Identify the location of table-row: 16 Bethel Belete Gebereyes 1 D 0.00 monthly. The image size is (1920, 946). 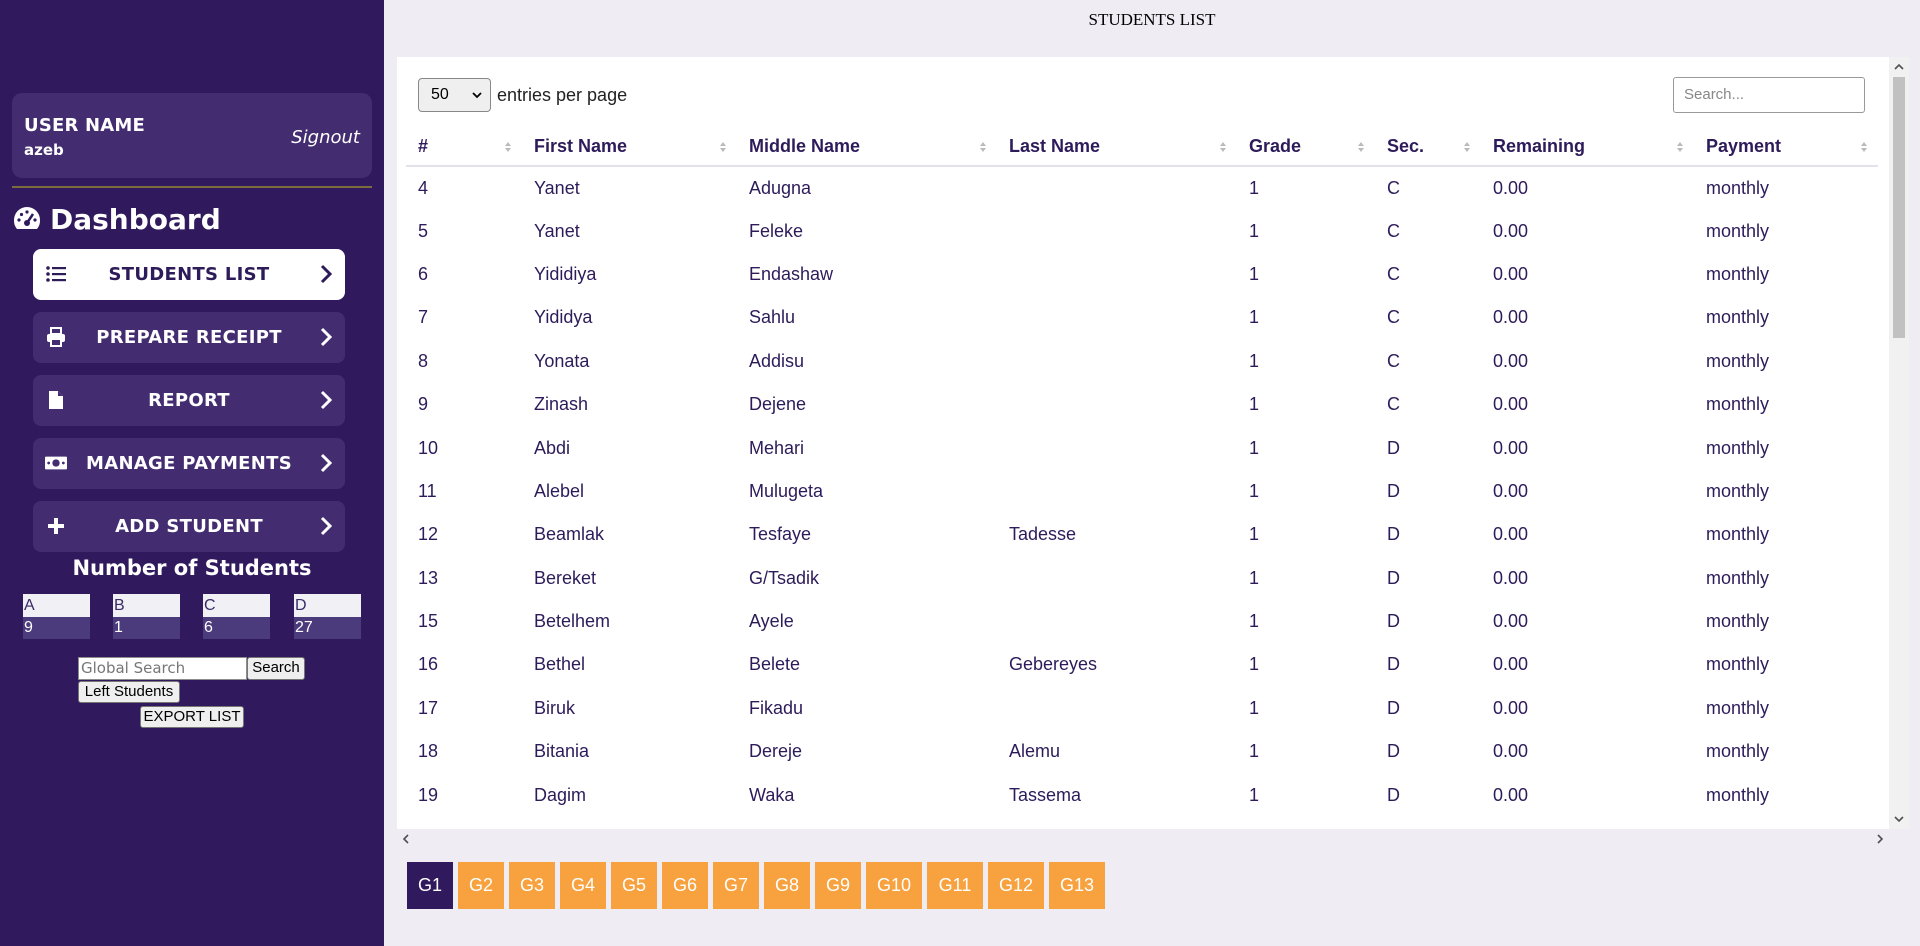
(1142, 664).